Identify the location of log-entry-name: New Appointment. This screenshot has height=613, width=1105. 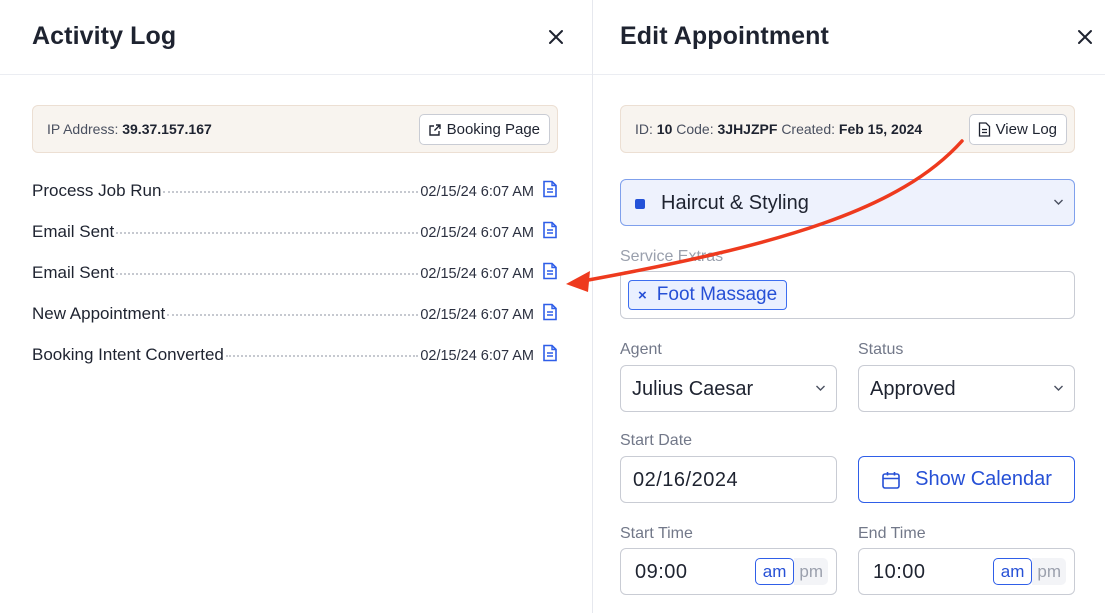
(99, 313).